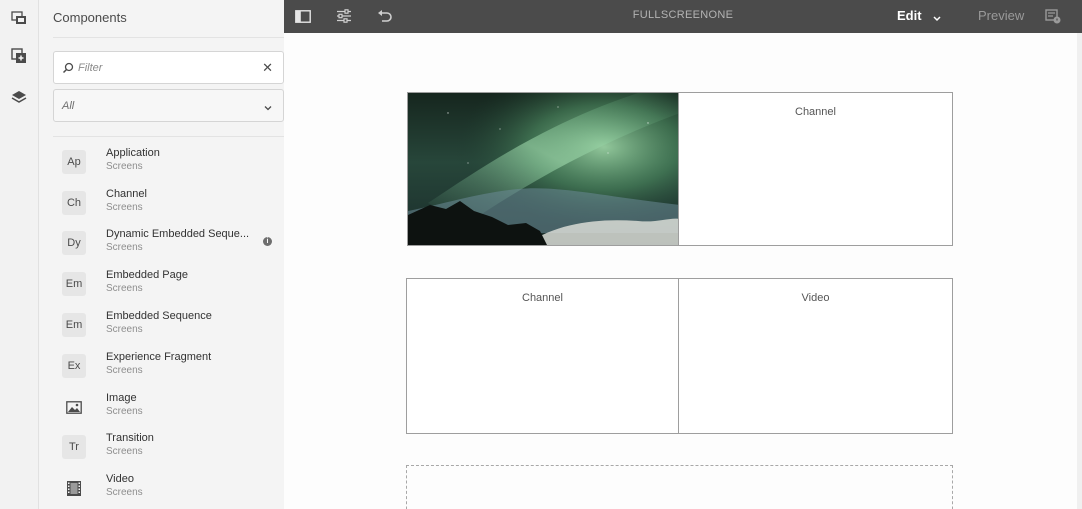 The width and height of the screenshot is (1082, 509). What do you see at coordinates (168, 447) in the screenshot?
I see `component-item-transition: Tr Transition Screens` at bounding box center [168, 447].